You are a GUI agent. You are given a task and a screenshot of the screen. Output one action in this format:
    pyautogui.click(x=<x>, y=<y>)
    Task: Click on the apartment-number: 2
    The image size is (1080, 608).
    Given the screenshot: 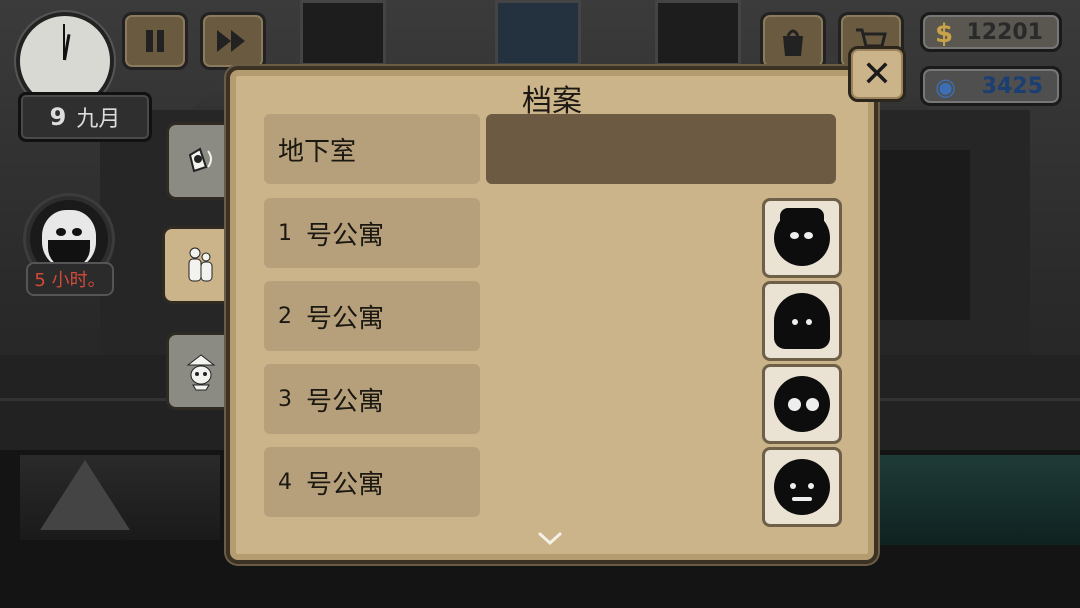 What is the action you would take?
    pyautogui.click(x=285, y=316)
    